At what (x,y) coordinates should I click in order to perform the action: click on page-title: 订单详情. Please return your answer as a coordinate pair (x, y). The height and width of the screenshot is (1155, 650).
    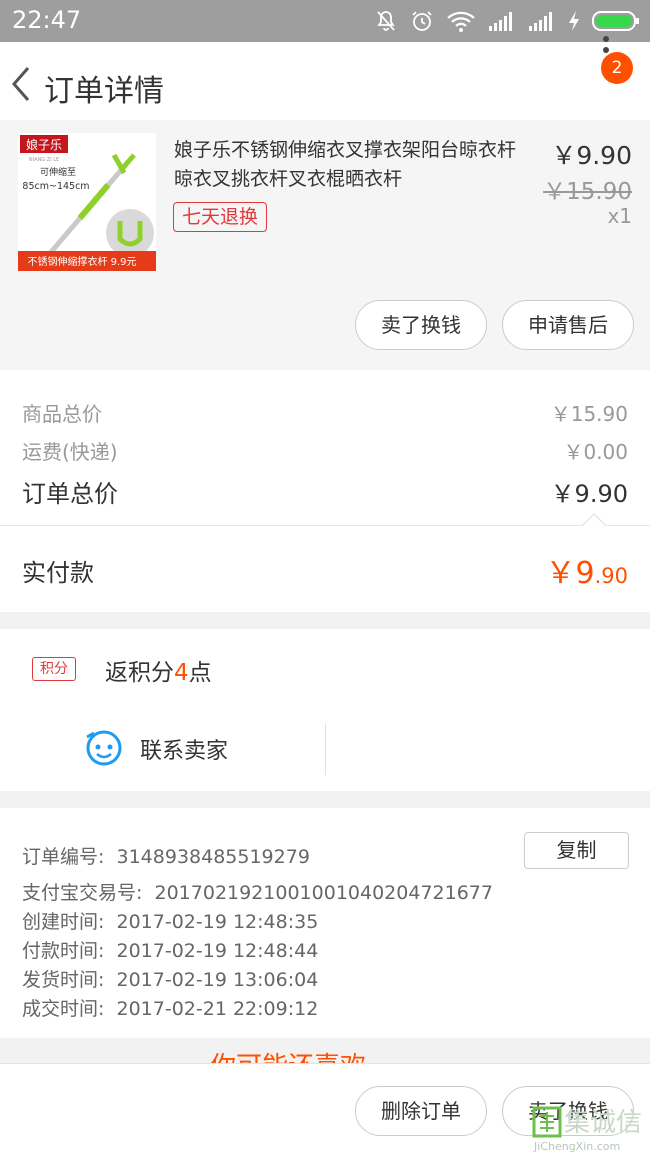
    Looking at the image, I should click on (104, 91).